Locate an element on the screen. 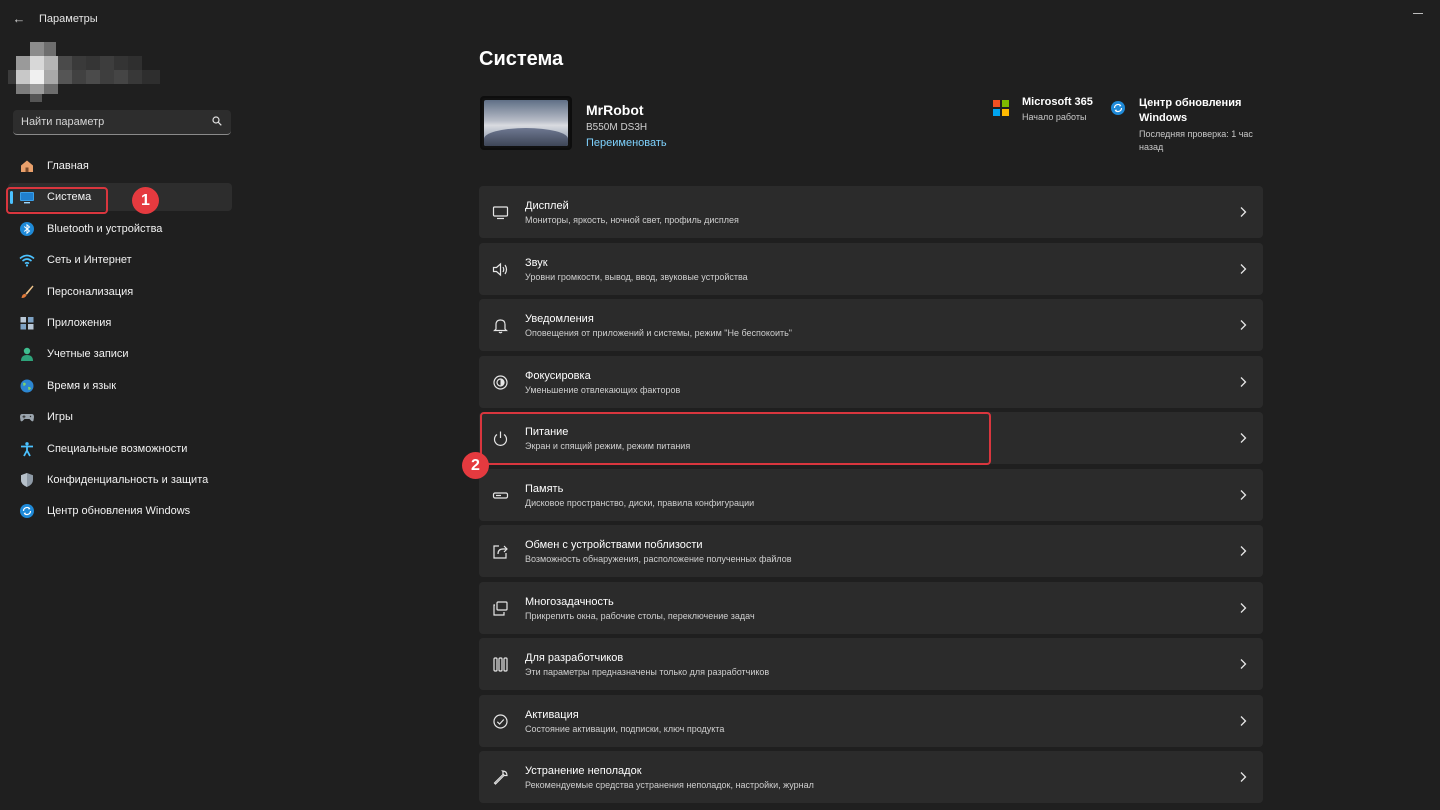 The height and width of the screenshot is (810, 1440). step-badge-1: 1 is located at coordinates (145, 200).